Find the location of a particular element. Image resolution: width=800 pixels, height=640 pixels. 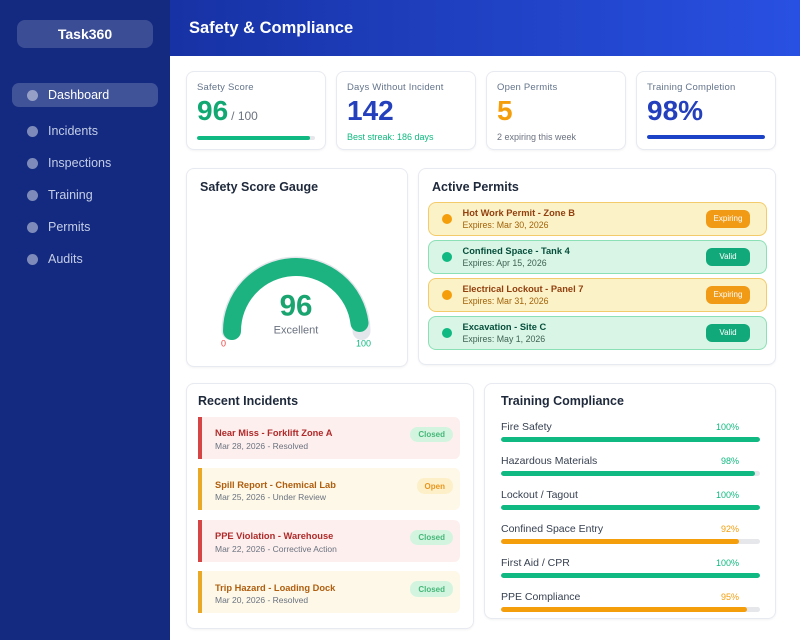

svg-text: 96 is located at coordinates (295, 306).